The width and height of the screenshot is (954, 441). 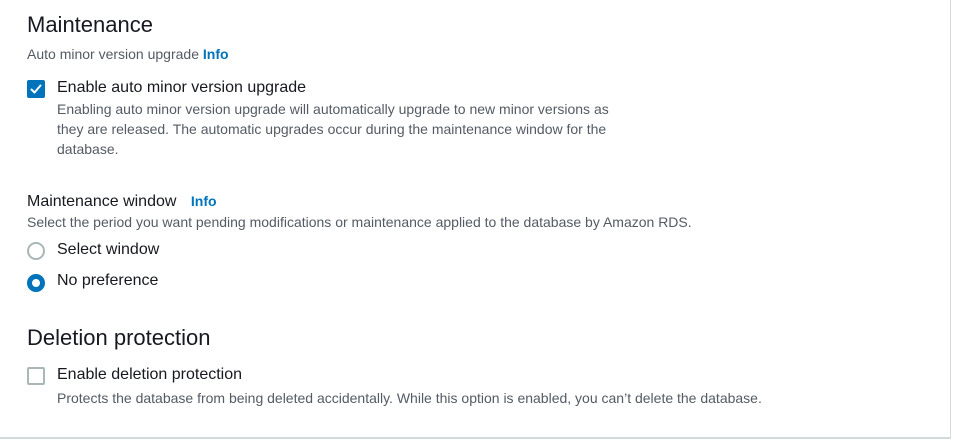 What do you see at coordinates (119, 337) in the screenshot?
I see `deletion-protection-heading: Deletion protection` at bounding box center [119, 337].